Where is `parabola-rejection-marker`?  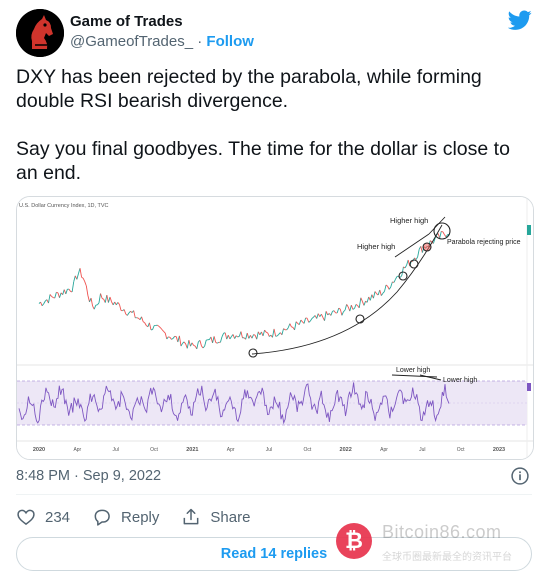 parabola-rejection-marker is located at coordinates (427, 247).